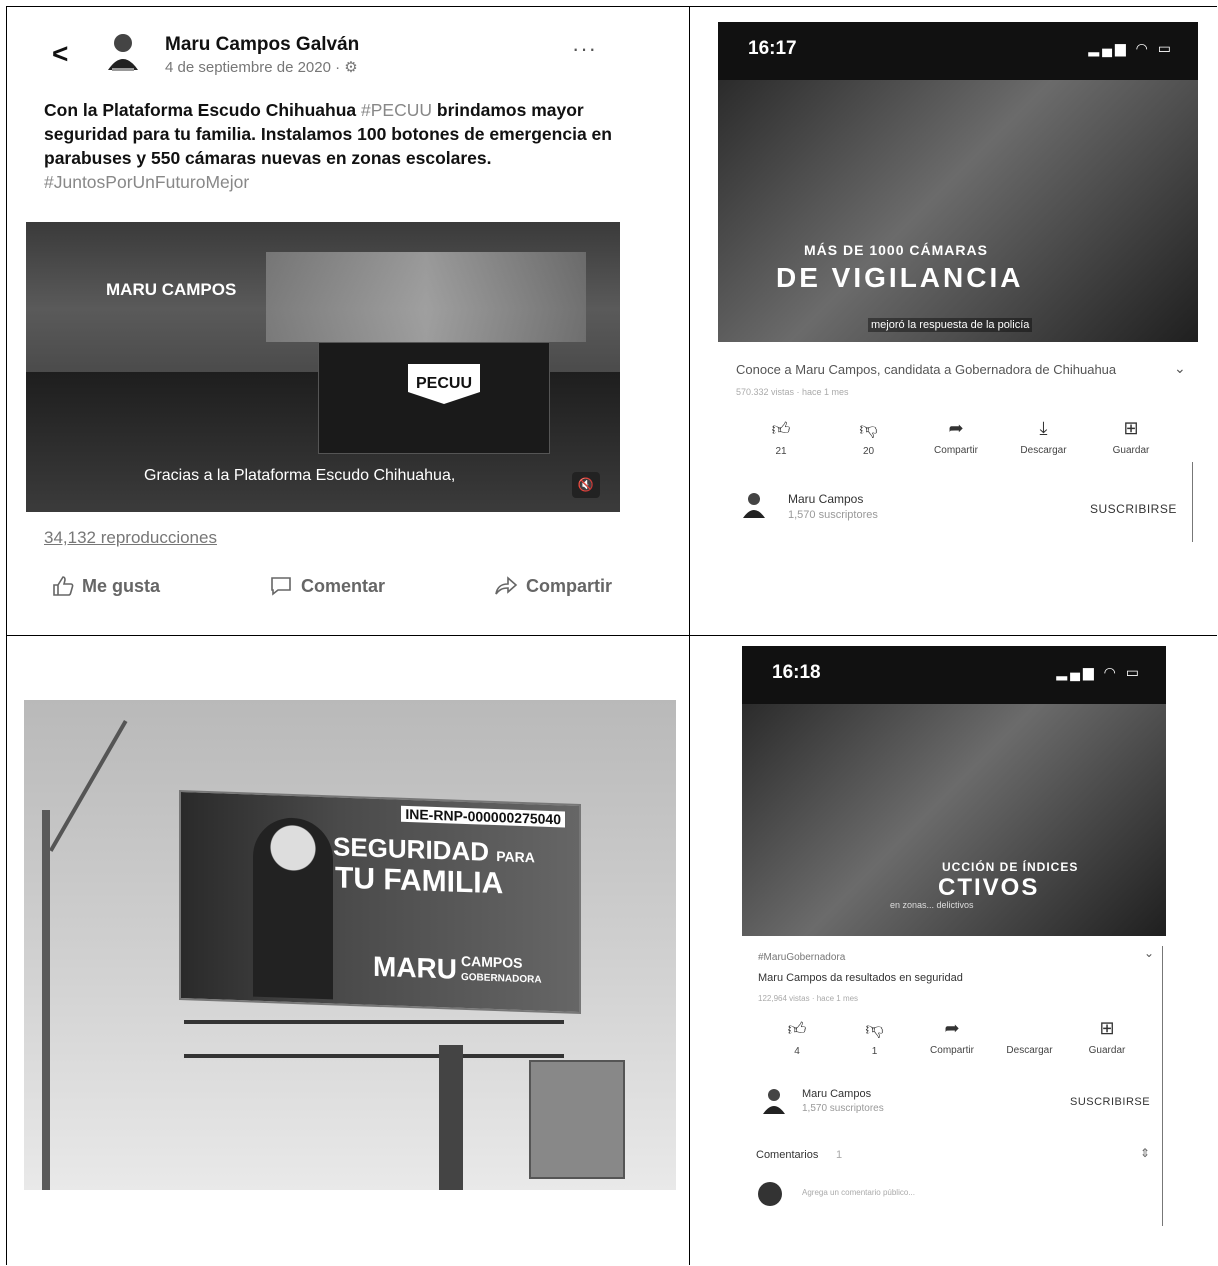 The image size is (1218, 1266). I want to click on video-overlay-line2: DE VIGILANCIA, so click(900, 277).